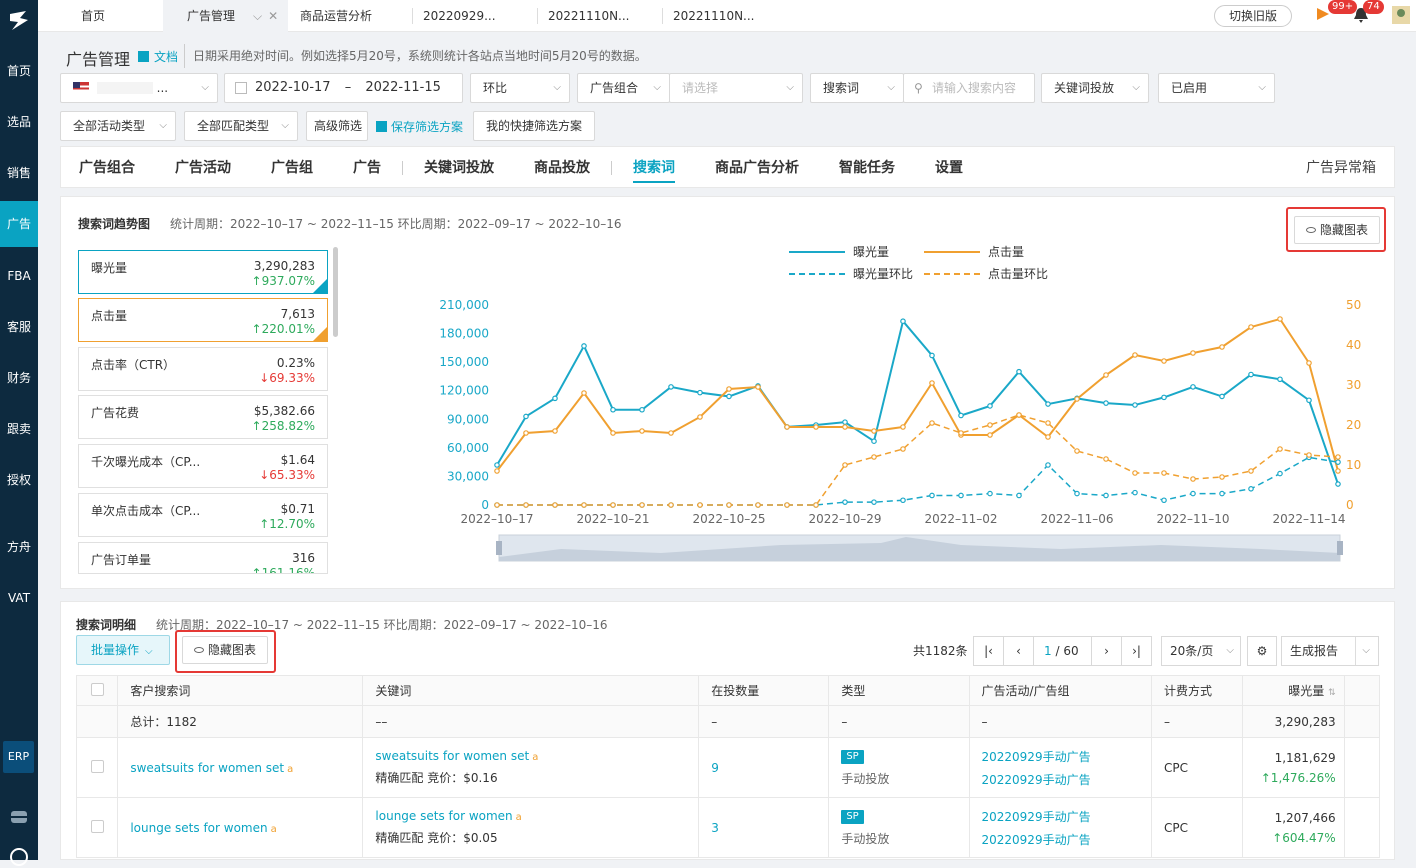 The width and height of the screenshot is (1416, 868). Describe the element at coordinates (654, 168) in the screenshot. I see `tab-search-terms: 搜索词` at that location.